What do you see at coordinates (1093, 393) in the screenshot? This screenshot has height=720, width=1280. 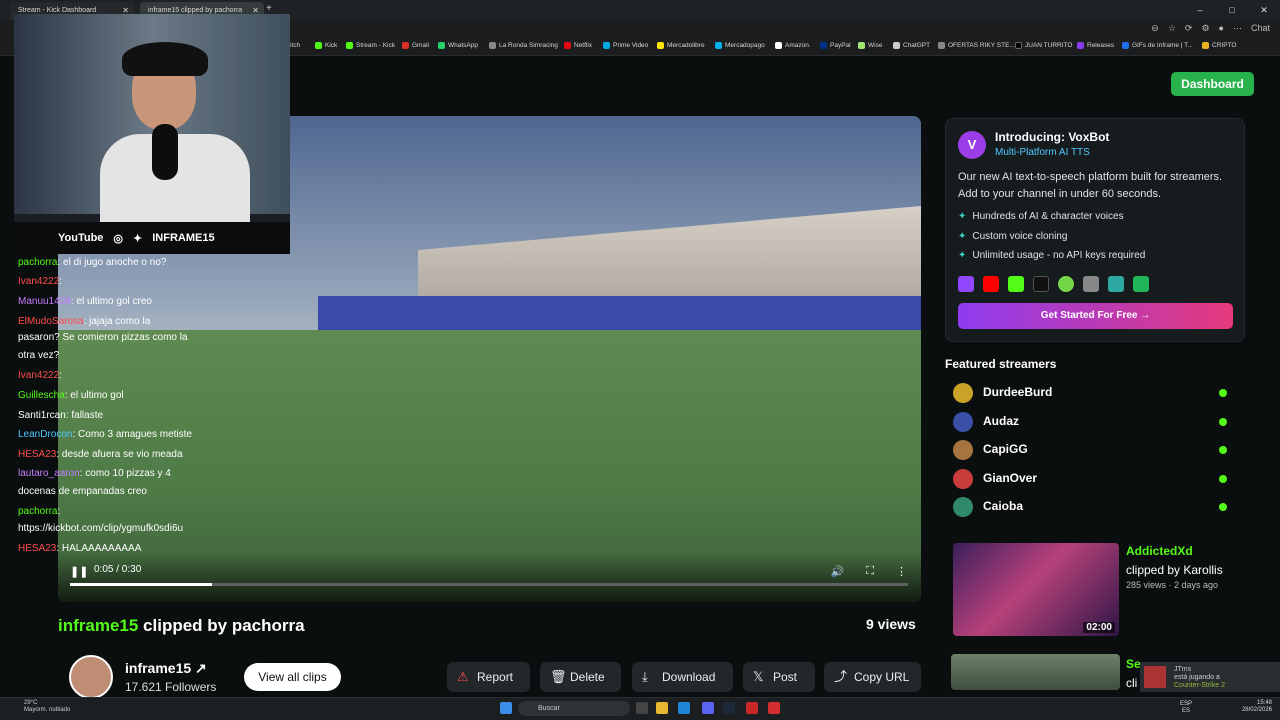 I see `streamer-item: DurdeeBurd` at bounding box center [1093, 393].